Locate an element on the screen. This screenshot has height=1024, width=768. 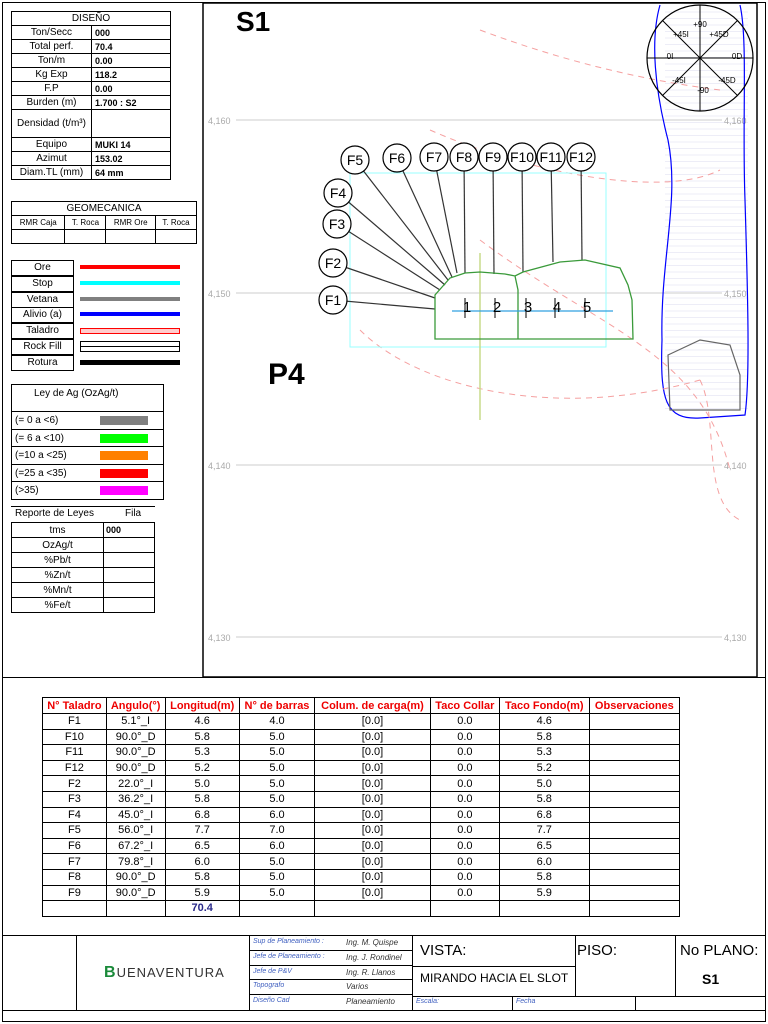
drill-cell: F6 is located at coordinates (74, 846).